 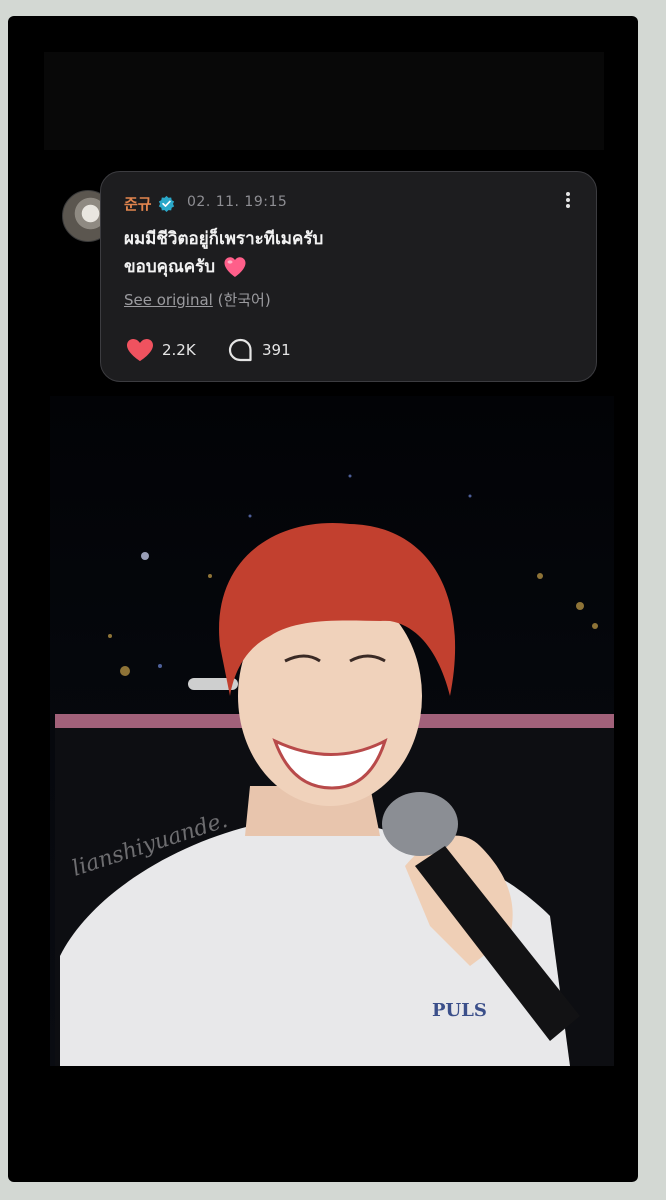 What do you see at coordinates (237, 202) in the screenshot?
I see `post-timestamp: 02. 11. 19:15` at bounding box center [237, 202].